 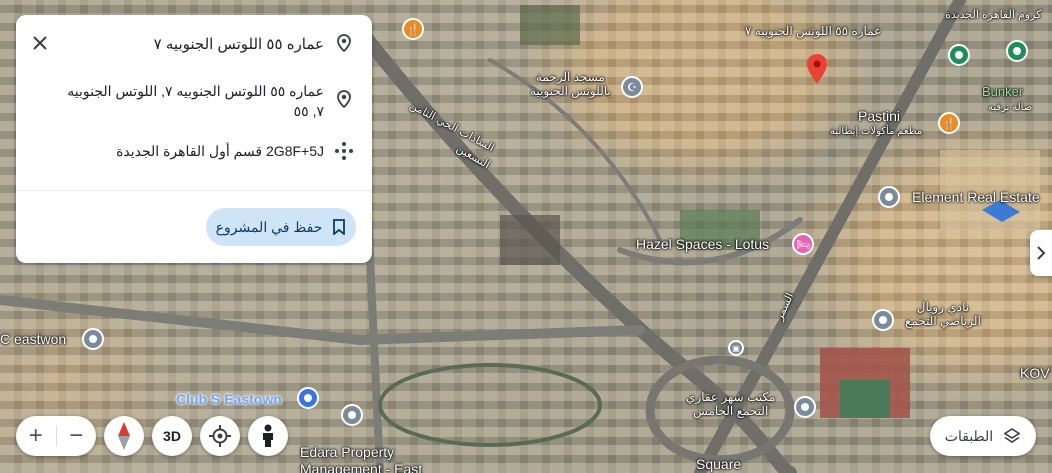 I want to click on plus-code: 2G8F+5J قسم أول القاهرة الجديدة, so click(x=220, y=151).